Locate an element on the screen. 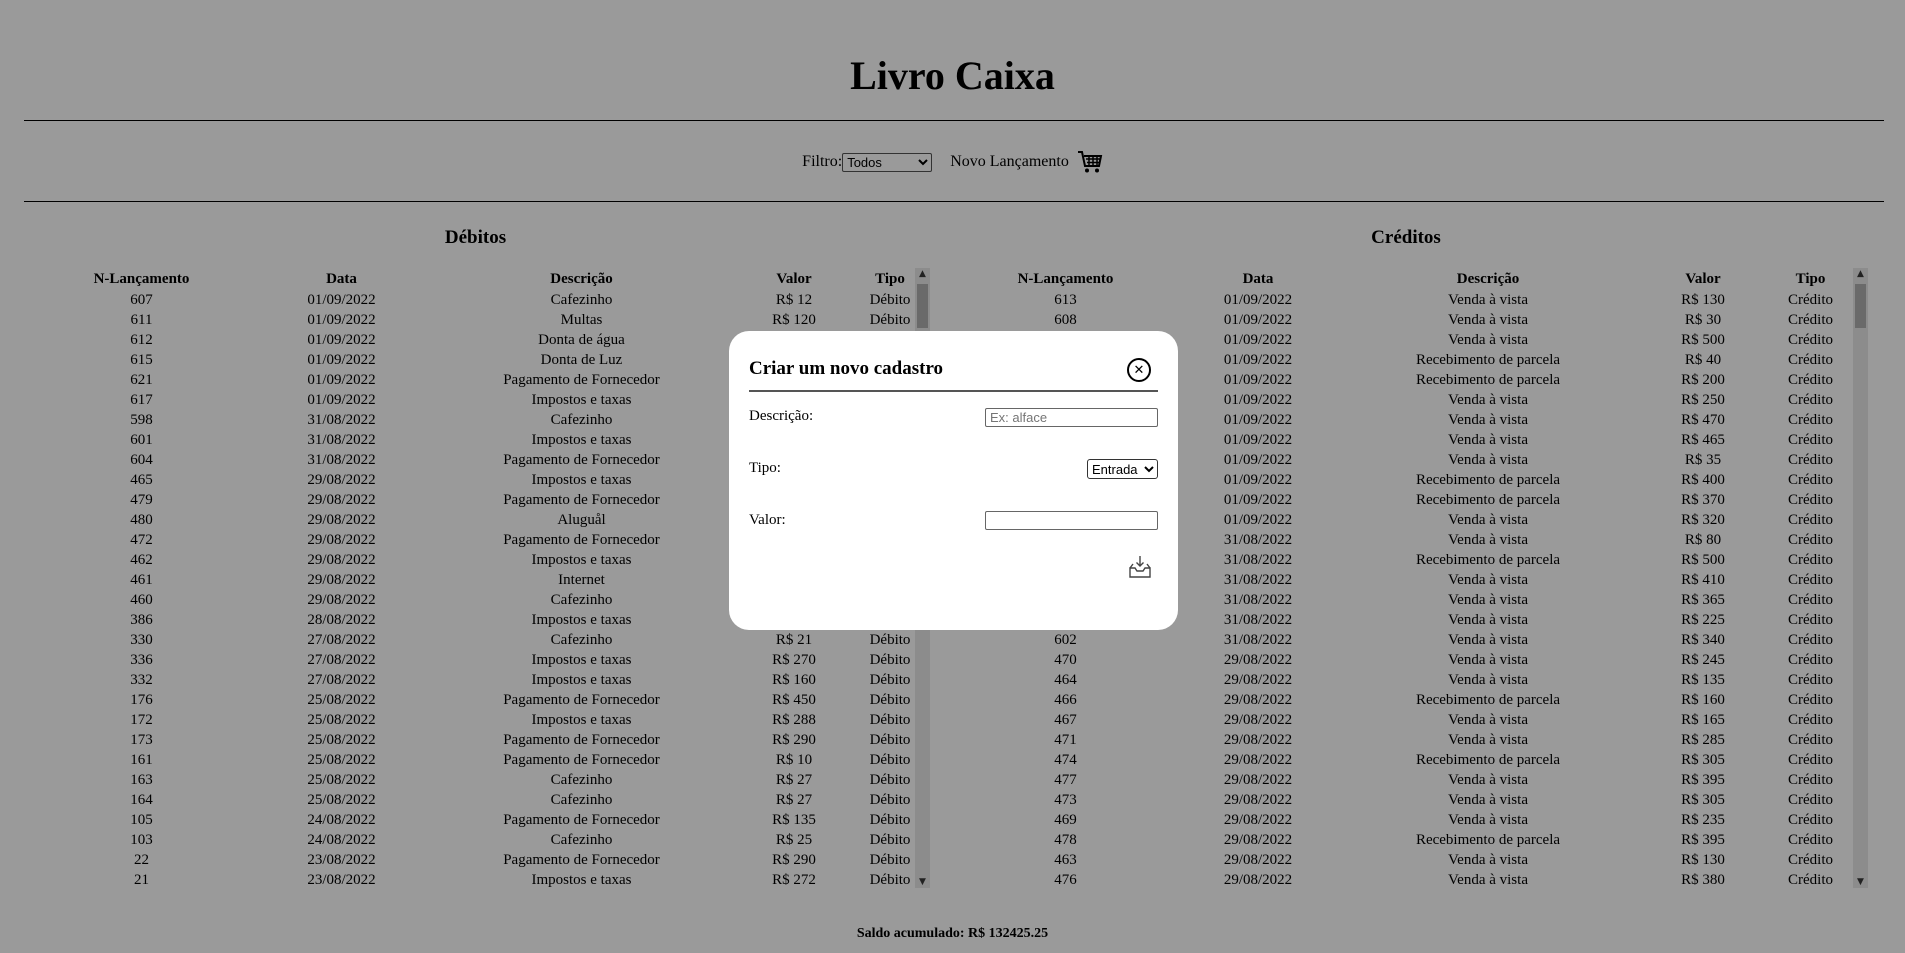 This screenshot has width=1905, height=953. save-inbox-icon is located at coordinates (1140, 567).